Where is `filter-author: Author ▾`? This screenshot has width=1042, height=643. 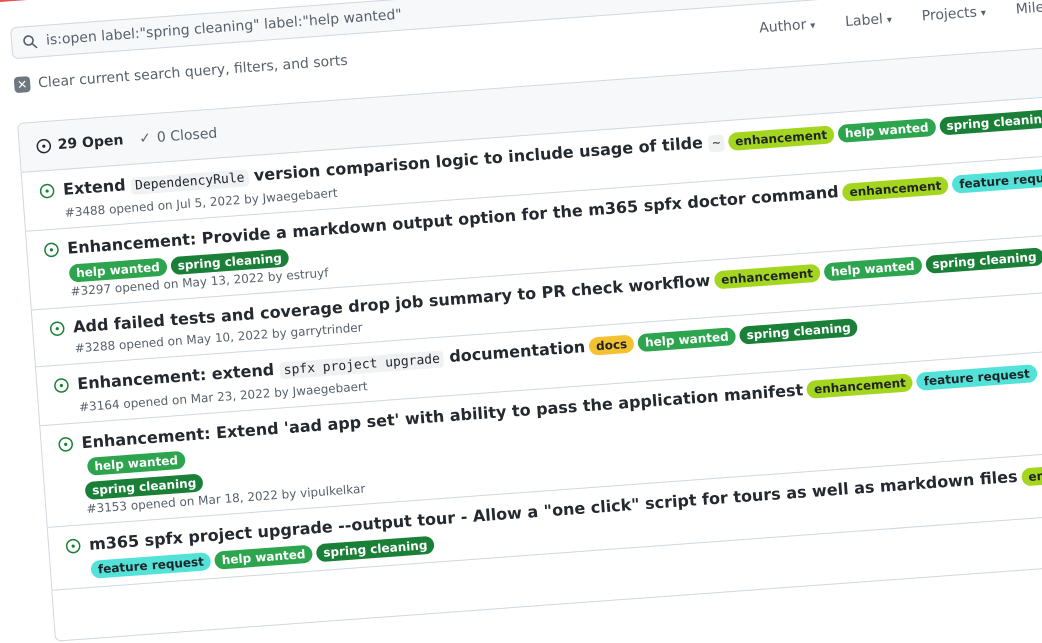 filter-author: Author ▾ is located at coordinates (787, 26).